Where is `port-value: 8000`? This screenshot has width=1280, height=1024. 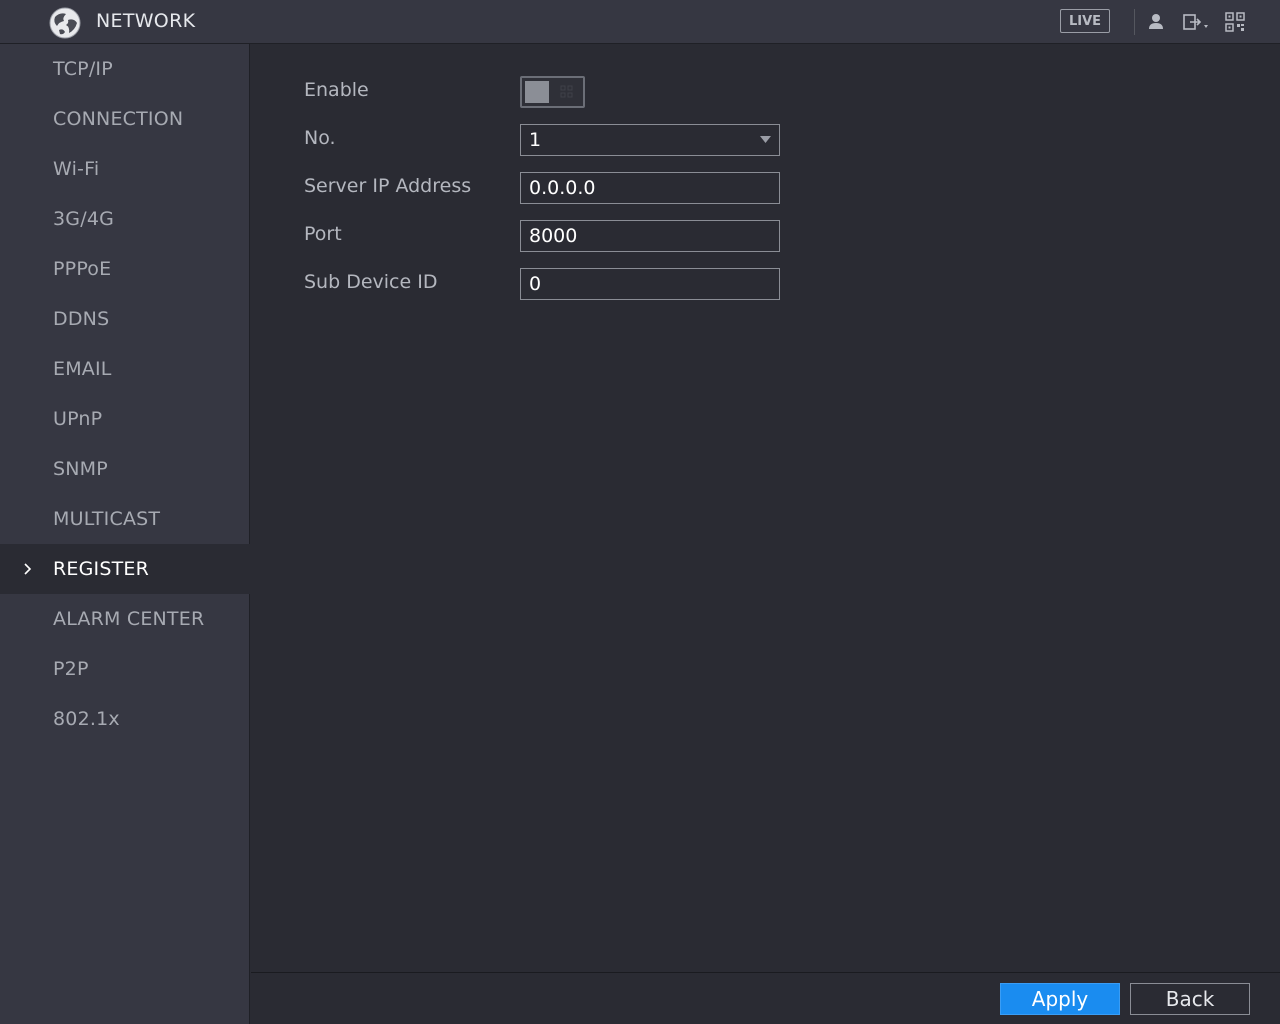 port-value: 8000 is located at coordinates (553, 236).